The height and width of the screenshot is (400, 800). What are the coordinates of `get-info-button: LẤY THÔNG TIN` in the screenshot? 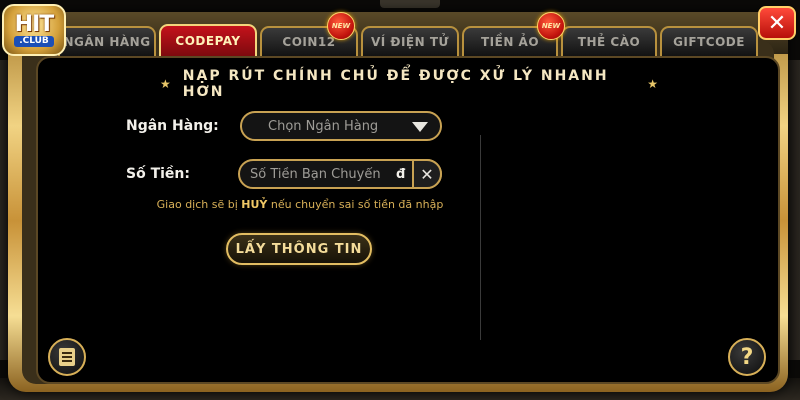 It's located at (299, 249).